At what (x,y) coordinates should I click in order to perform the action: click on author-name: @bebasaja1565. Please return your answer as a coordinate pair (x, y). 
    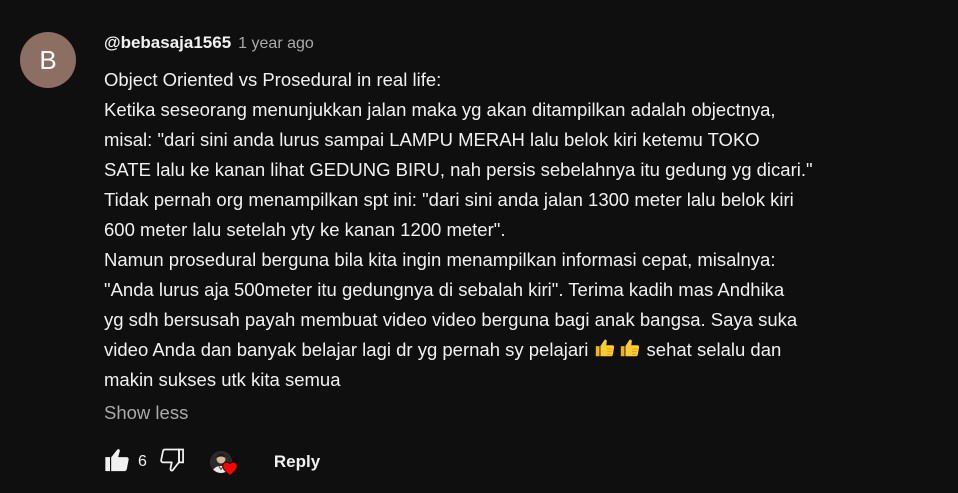
    Looking at the image, I should click on (167, 43).